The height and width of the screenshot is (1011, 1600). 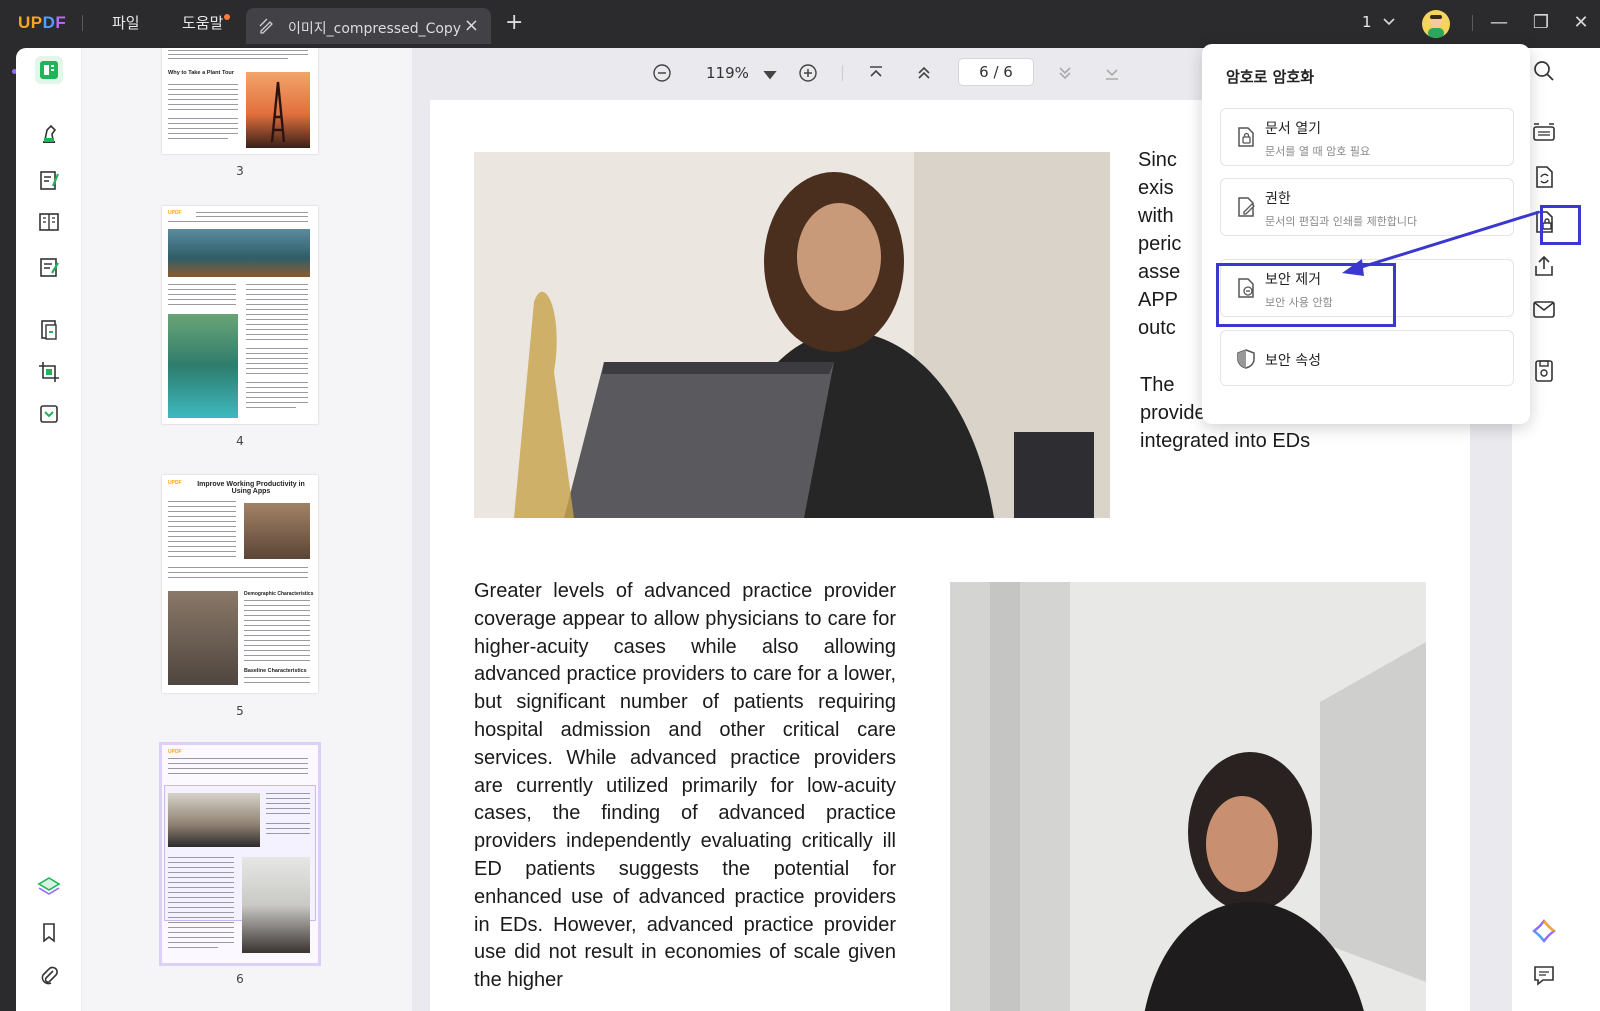 I want to click on avatar-face-icon, so click(x=1436, y=26).